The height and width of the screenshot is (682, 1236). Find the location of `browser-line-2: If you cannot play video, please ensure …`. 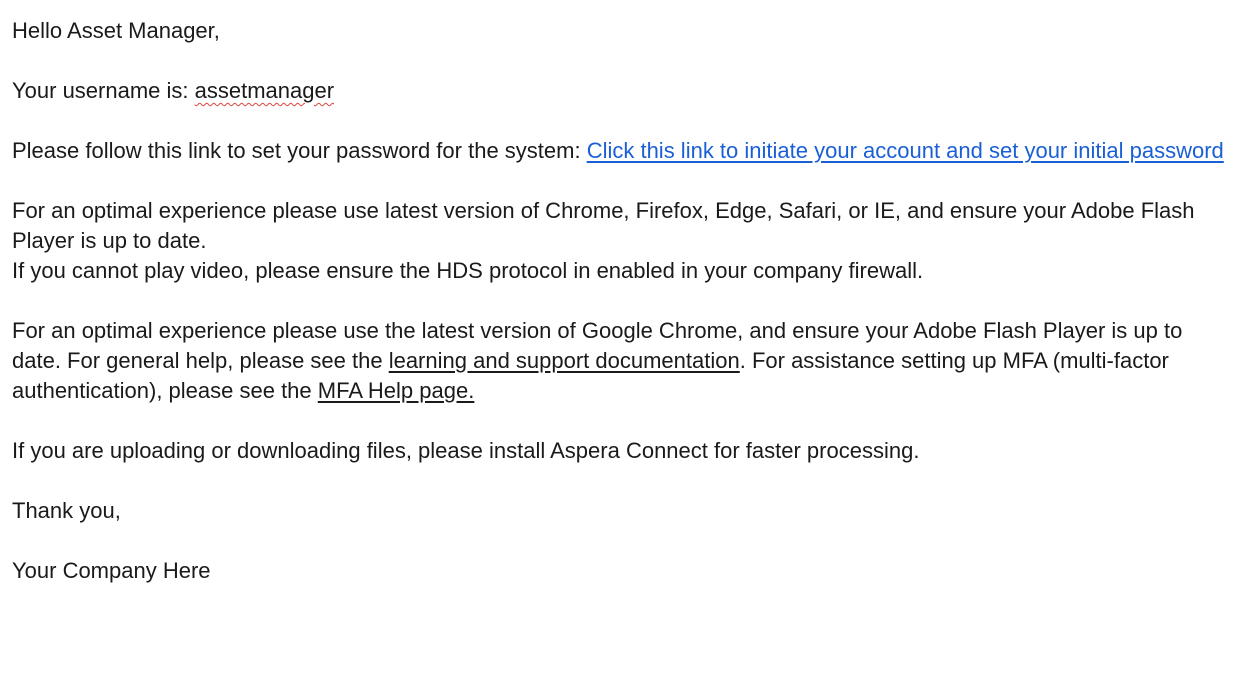

browser-line-2: If you cannot play video, please ensure … is located at coordinates (468, 270).